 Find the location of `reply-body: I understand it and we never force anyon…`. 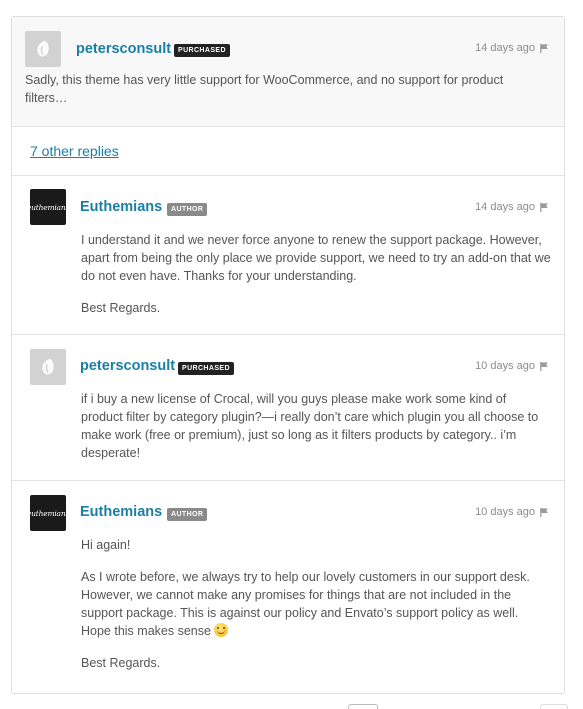

reply-body: I understand it and we never force anyon… is located at coordinates (316, 274).